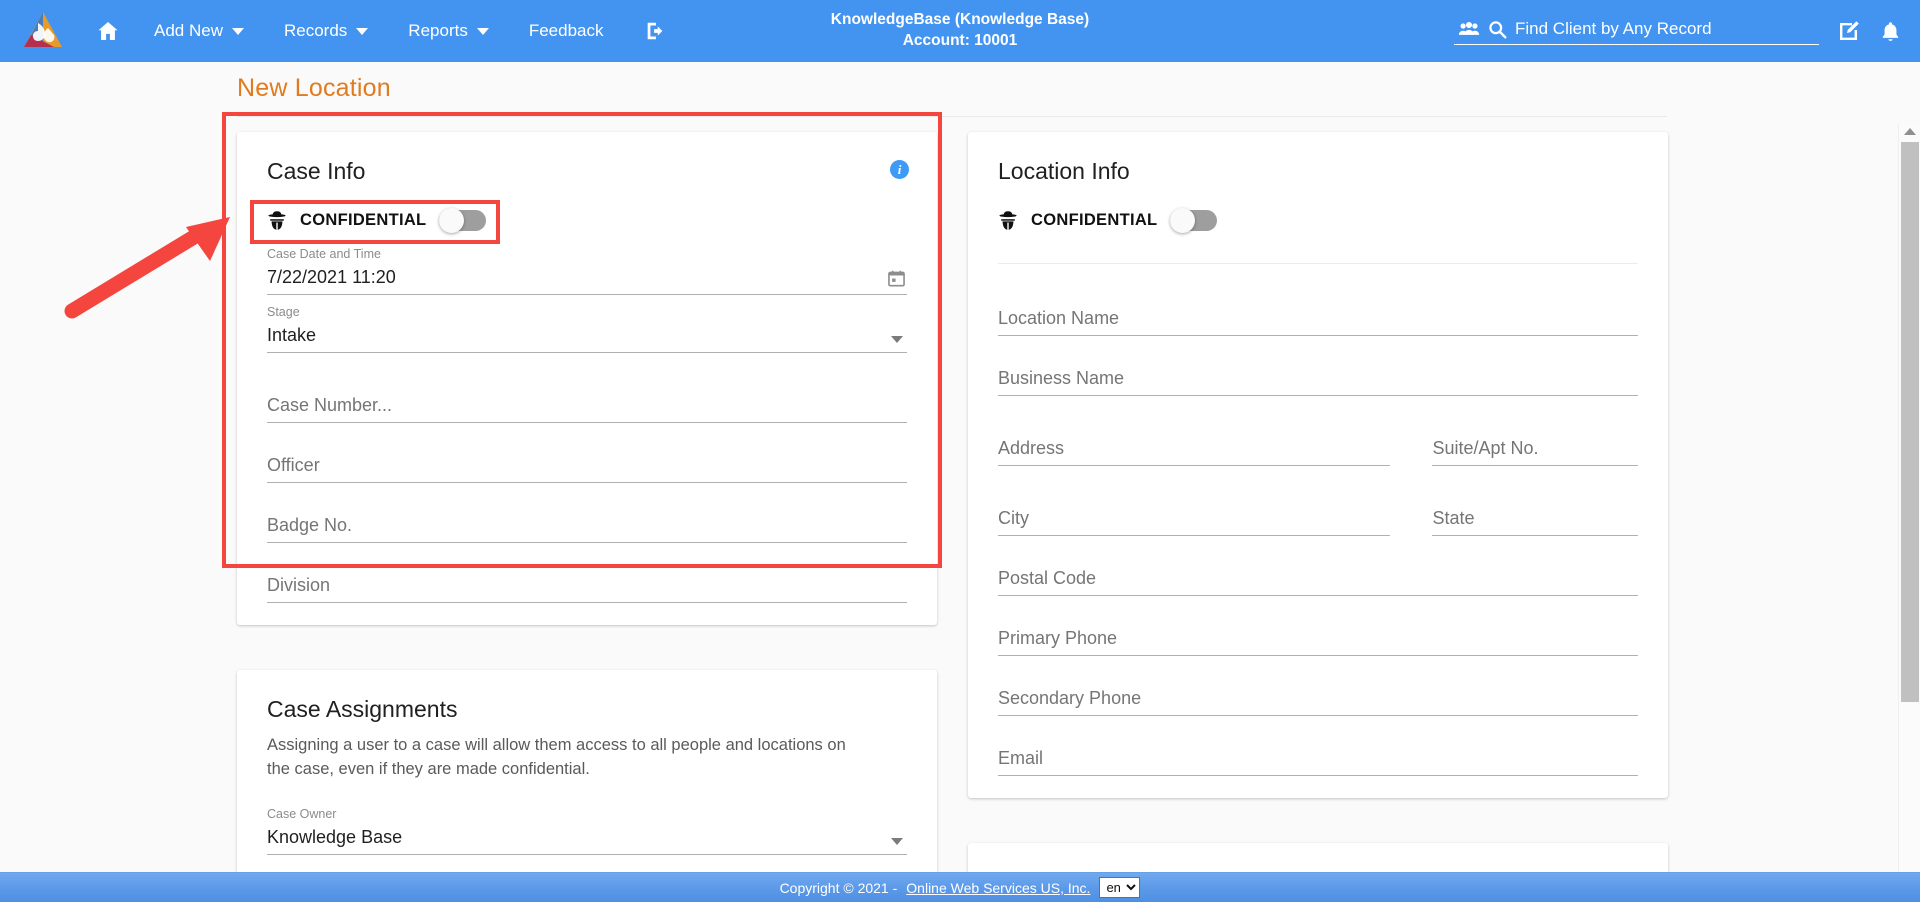 Image resolution: width=1920 pixels, height=902 pixels. I want to click on info-icon: i, so click(899, 169).